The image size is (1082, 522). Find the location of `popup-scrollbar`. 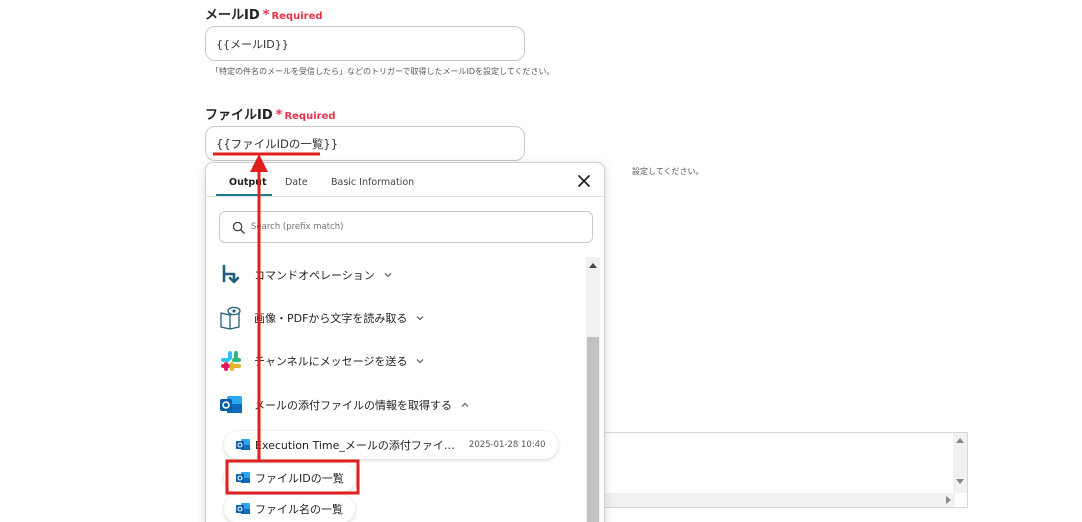

popup-scrollbar is located at coordinates (593, 389).